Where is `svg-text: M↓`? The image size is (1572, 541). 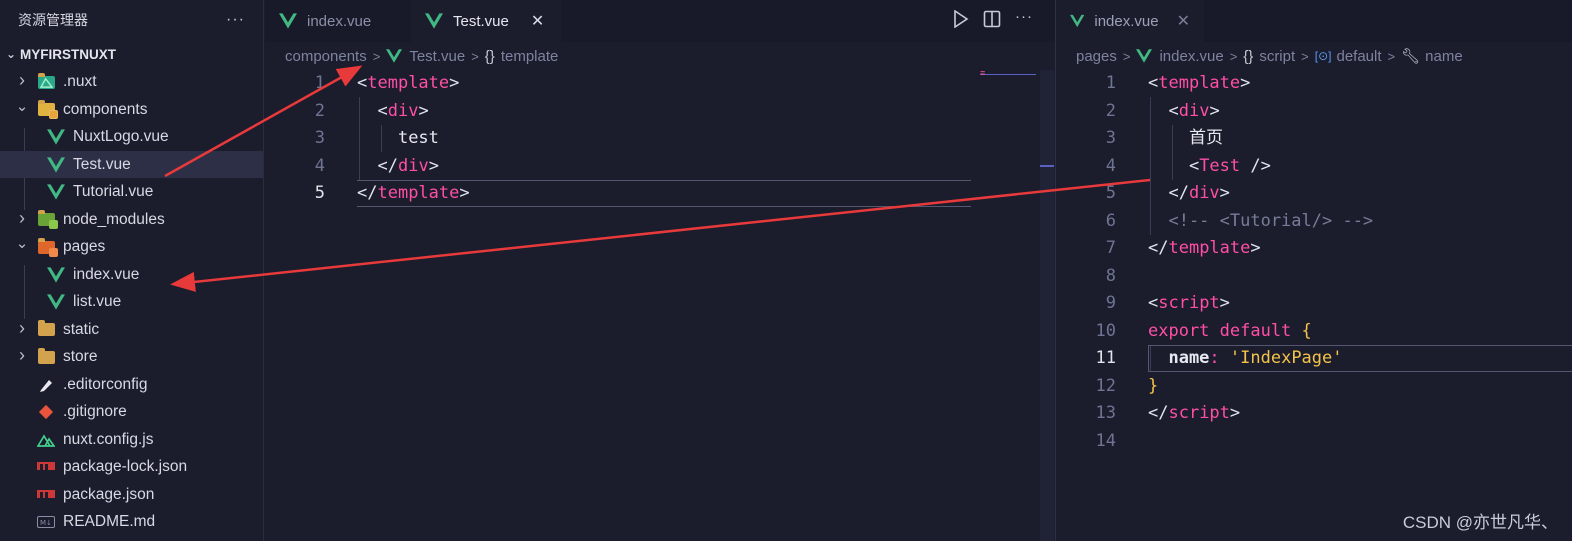 svg-text: M↓ is located at coordinates (46, 523).